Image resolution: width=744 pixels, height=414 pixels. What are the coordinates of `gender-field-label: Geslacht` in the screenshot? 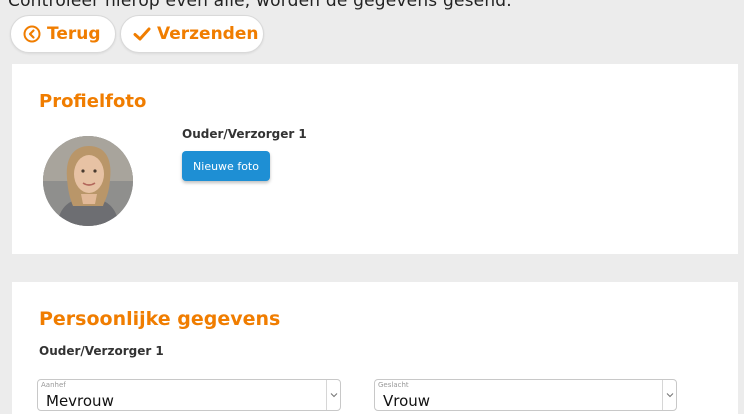 It's located at (393, 385).